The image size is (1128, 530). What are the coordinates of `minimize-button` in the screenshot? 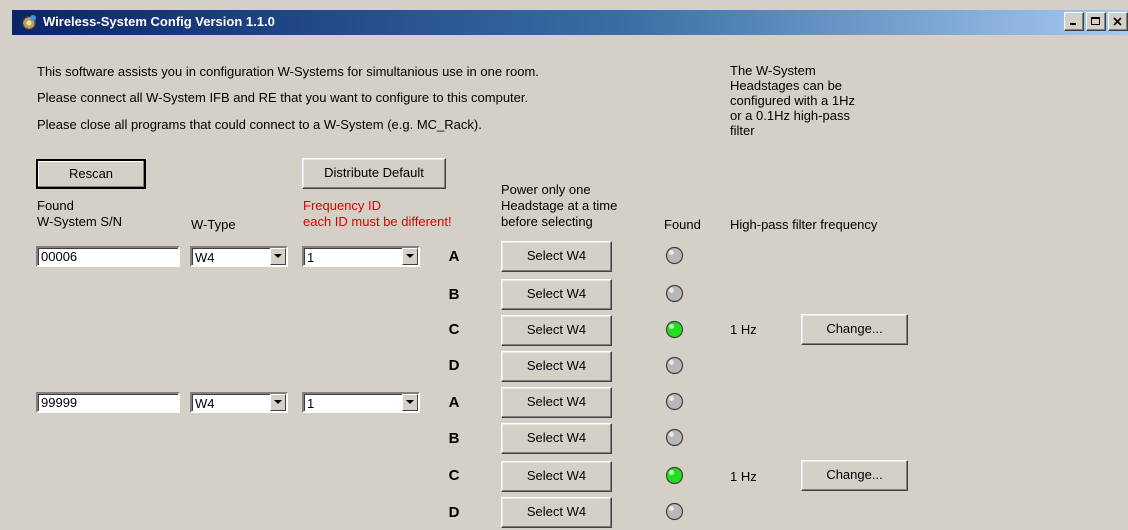 It's located at (1074, 21).